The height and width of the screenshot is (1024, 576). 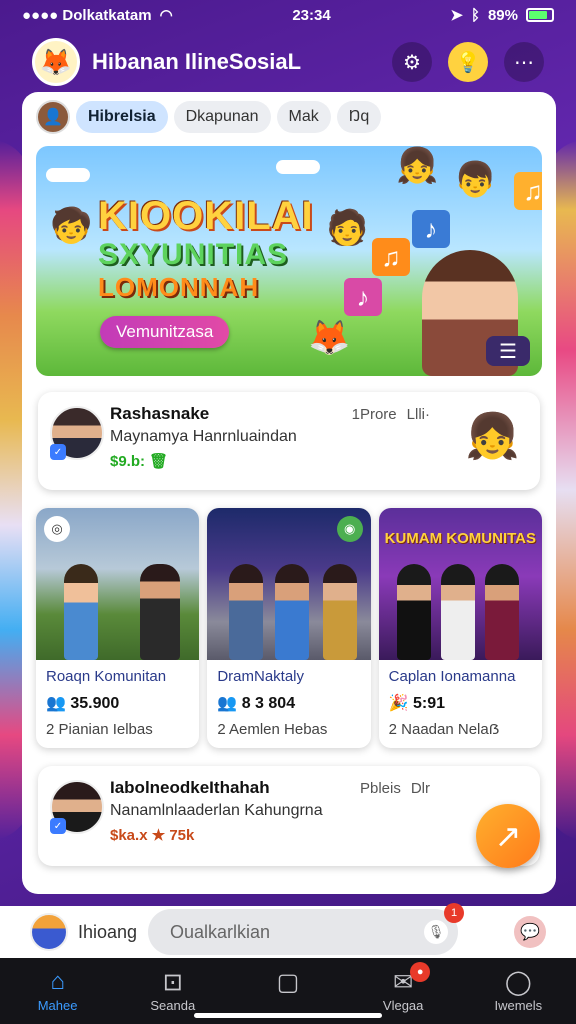 I want to click on composer-input: Oualkarlkian 🎙 1, so click(x=306, y=929).